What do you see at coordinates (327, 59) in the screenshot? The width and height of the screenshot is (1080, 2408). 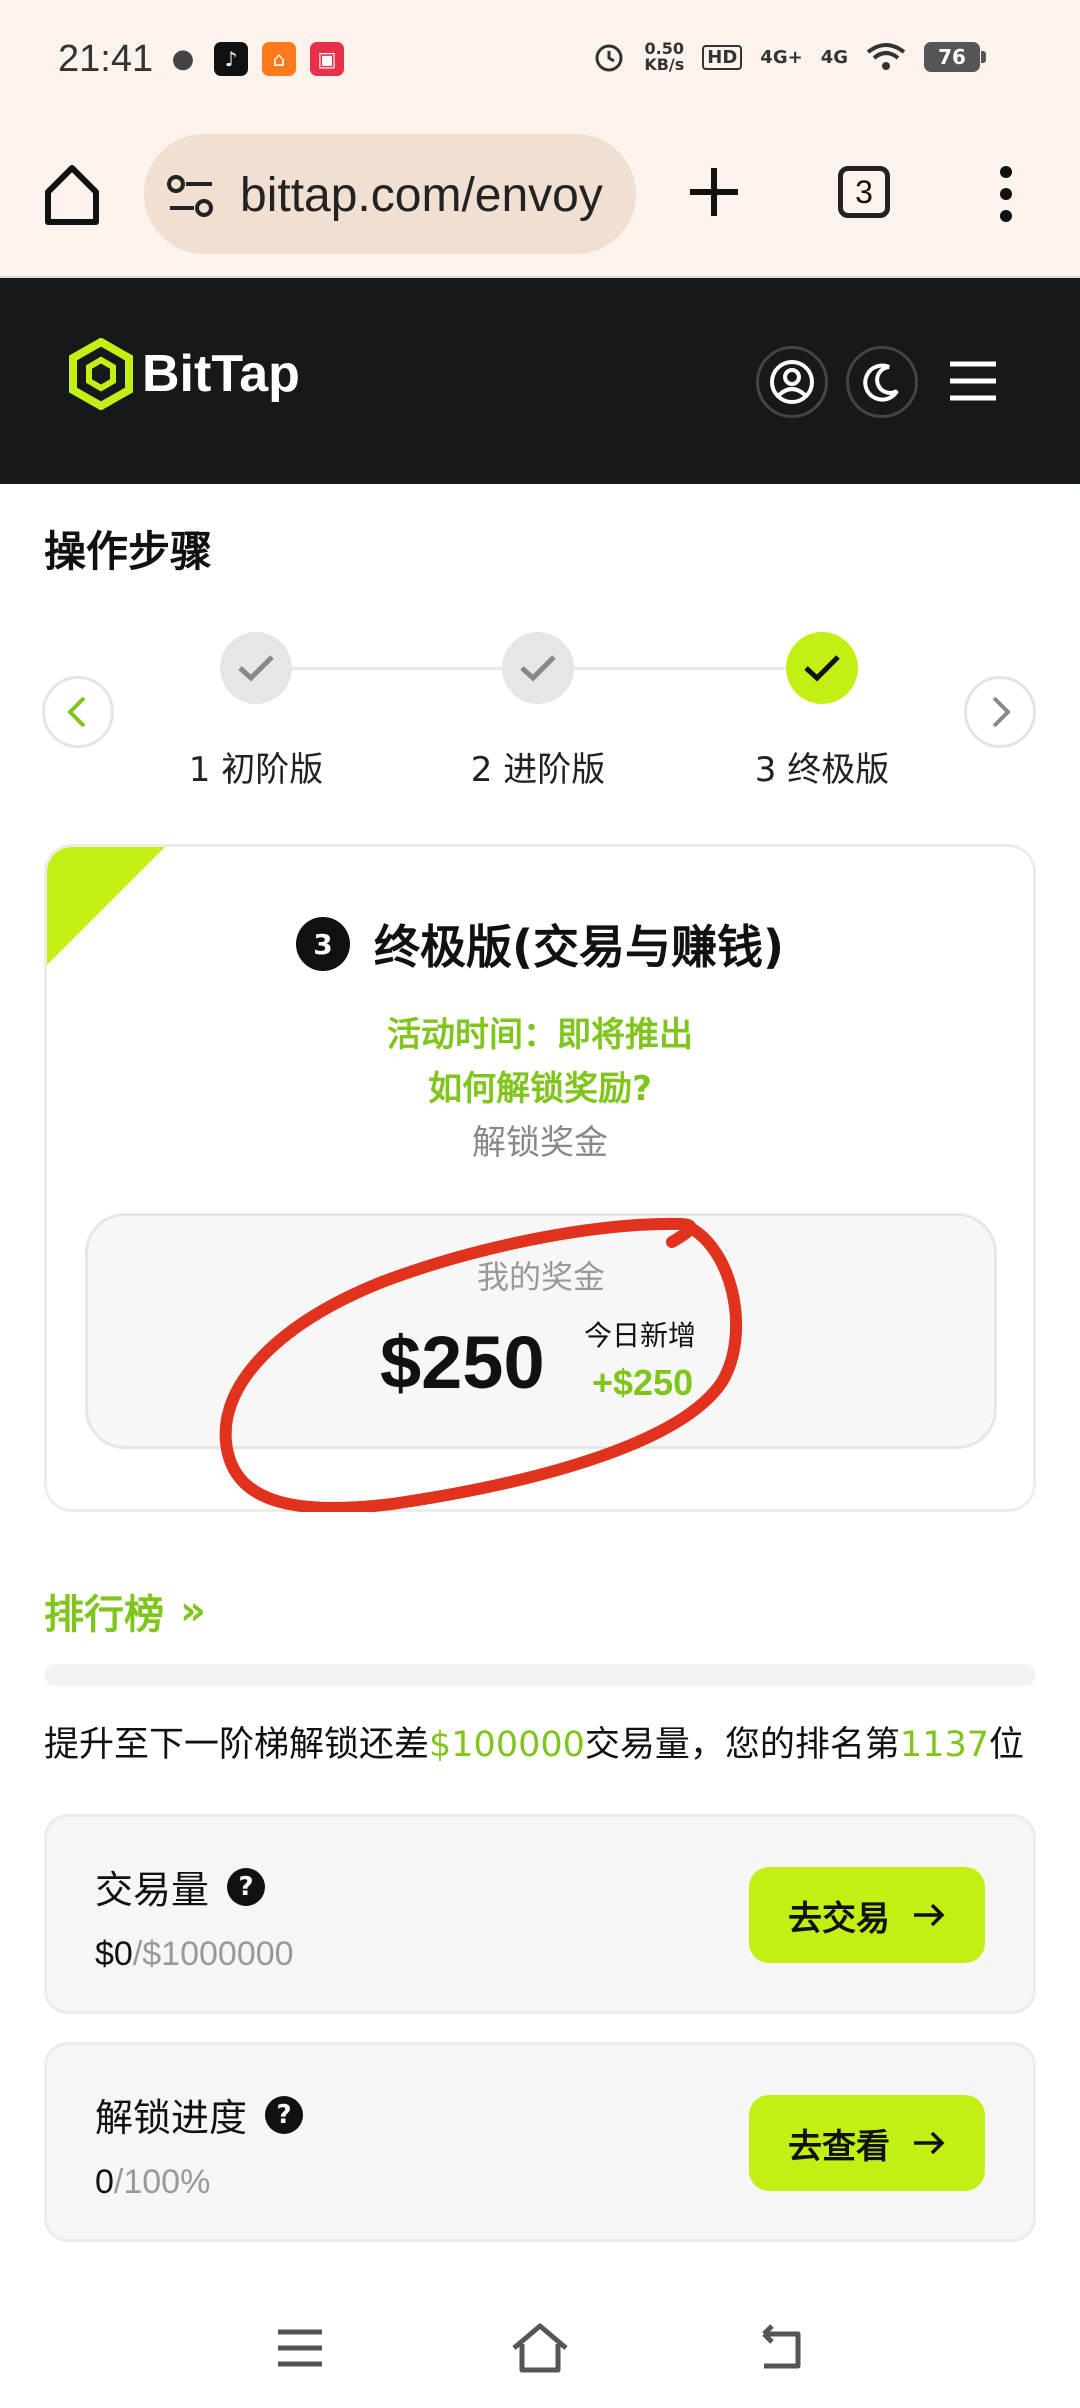 I see `app-red-icon: ▣` at bounding box center [327, 59].